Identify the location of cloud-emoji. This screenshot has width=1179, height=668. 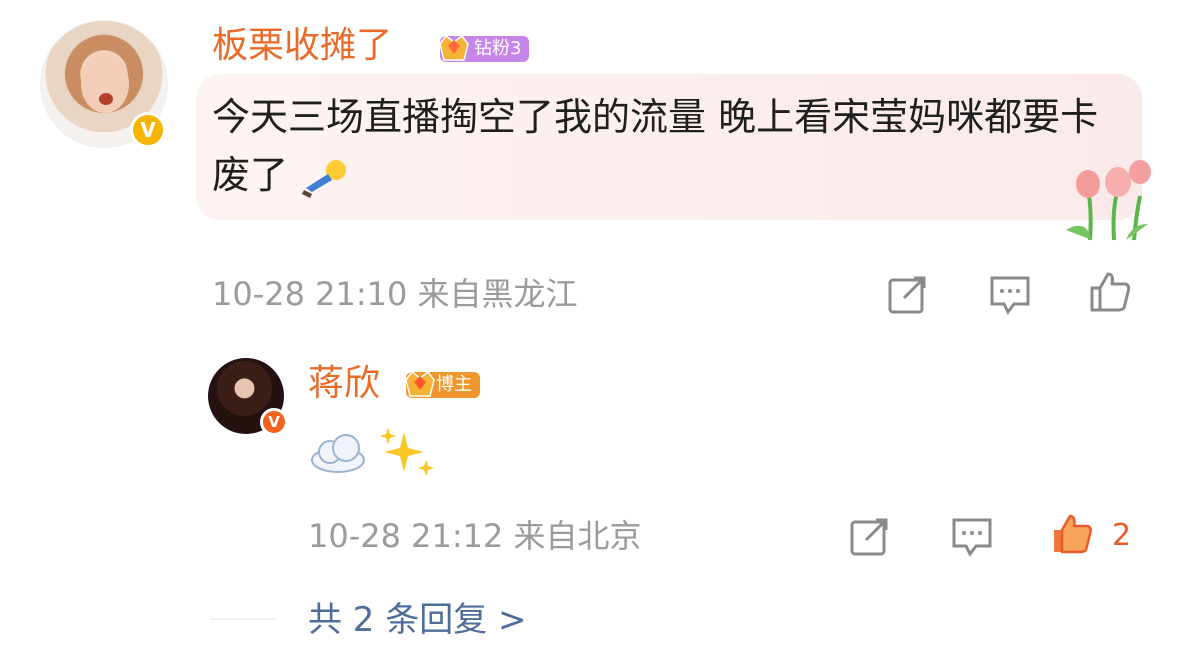
(338, 453).